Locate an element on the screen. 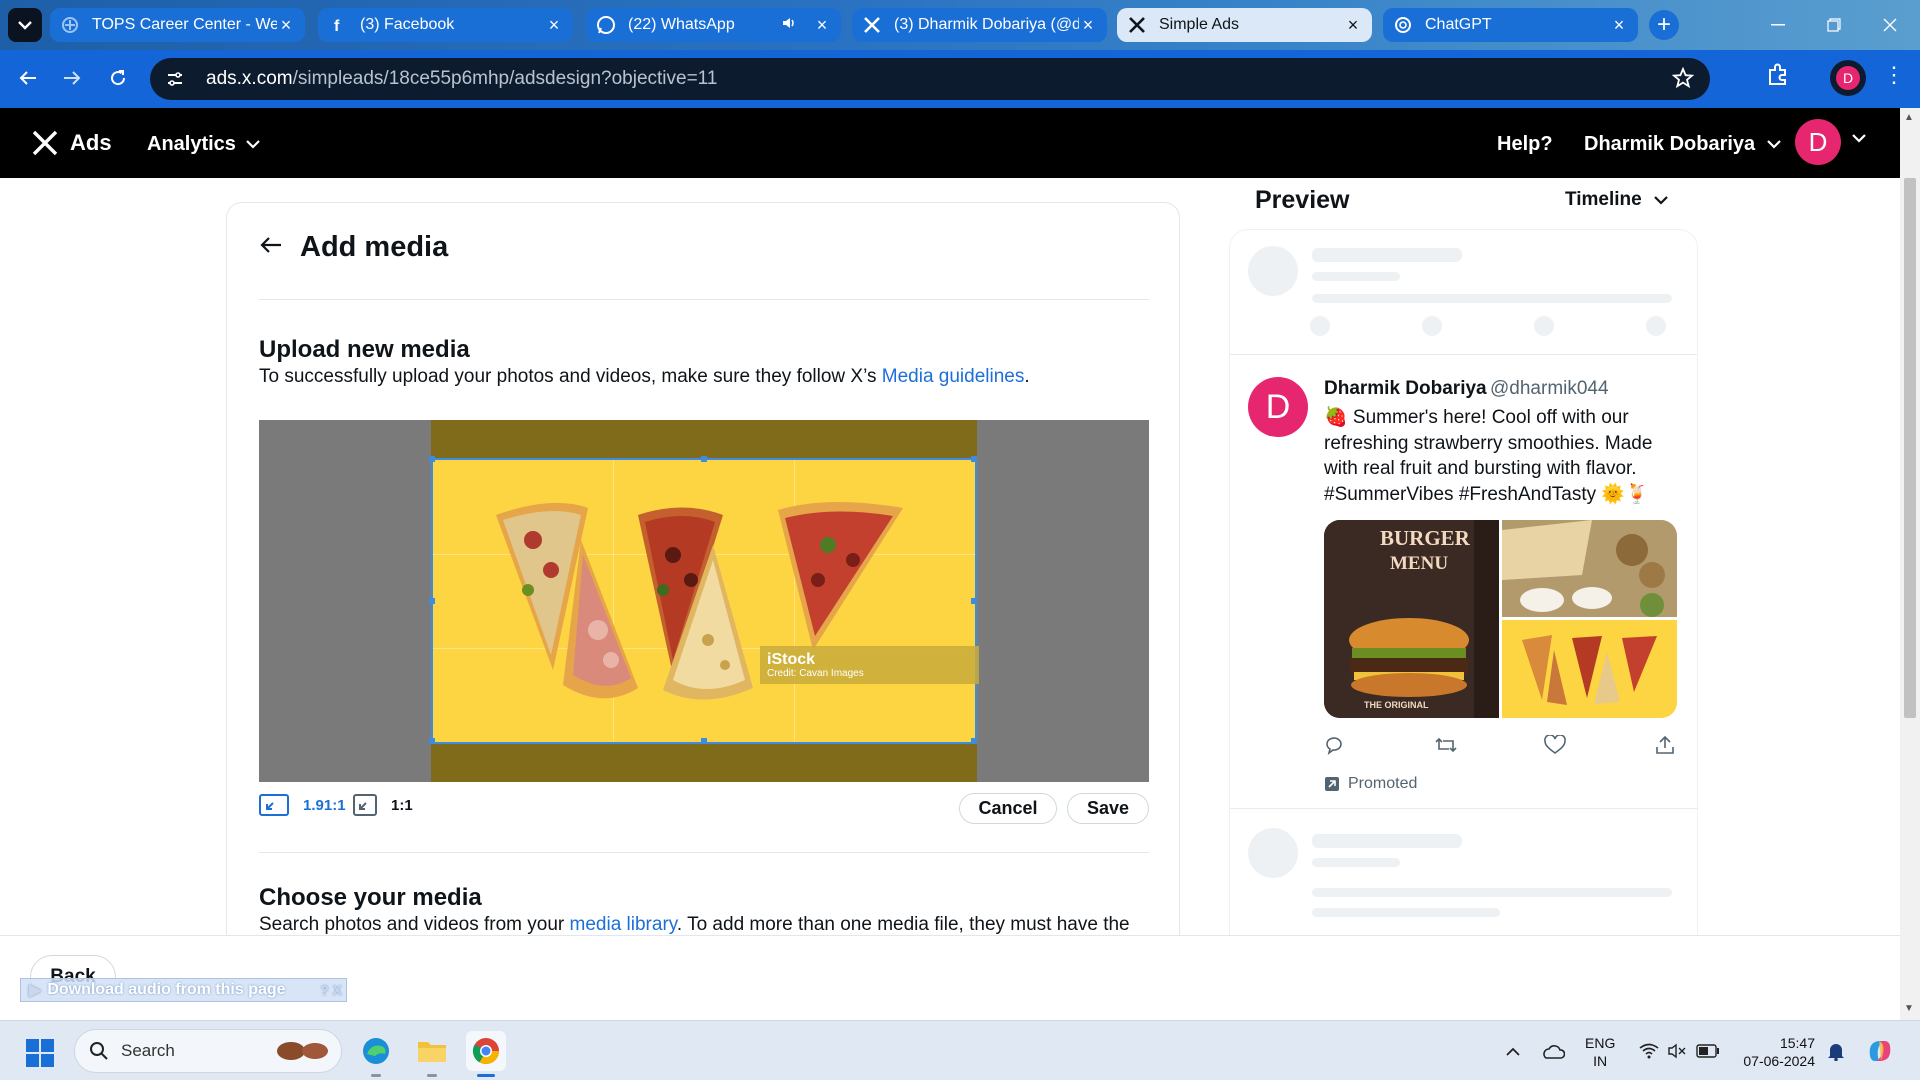  reload-button is located at coordinates (118, 78).